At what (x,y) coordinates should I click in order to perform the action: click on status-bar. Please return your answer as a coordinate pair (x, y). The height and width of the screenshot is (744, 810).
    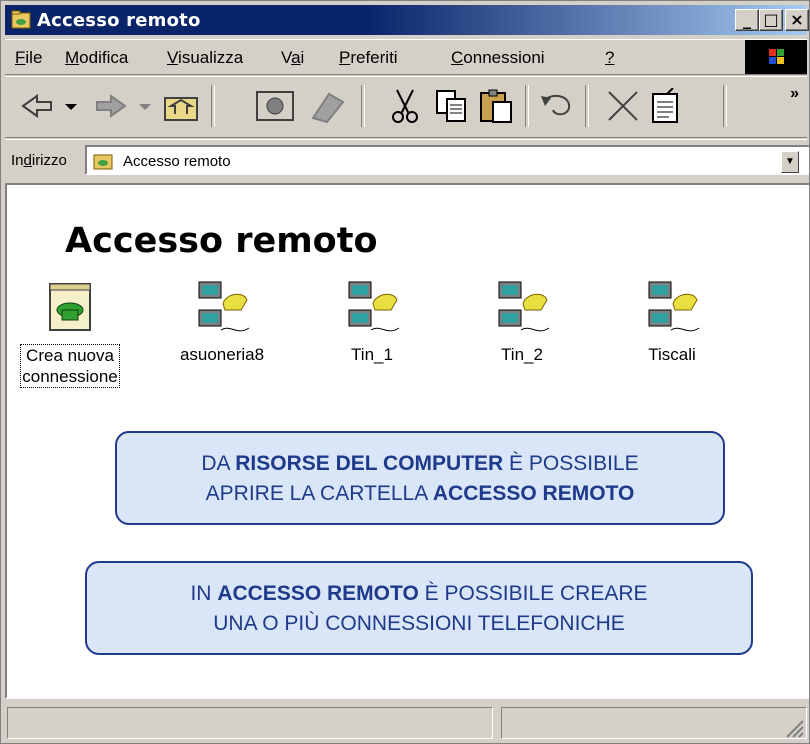
    Looking at the image, I should click on (406, 722).